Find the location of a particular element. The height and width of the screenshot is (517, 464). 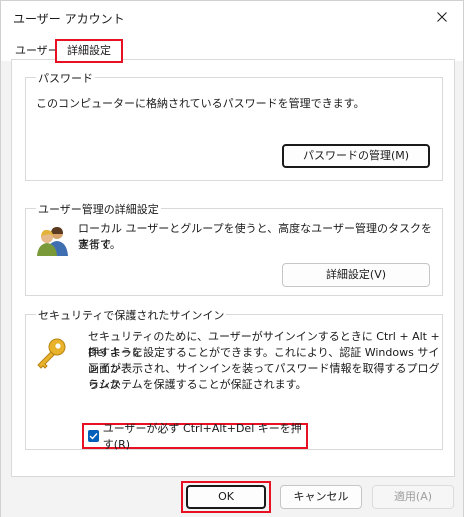

title-bar: ユーザー アカウント is located at coordinates (232, 17).